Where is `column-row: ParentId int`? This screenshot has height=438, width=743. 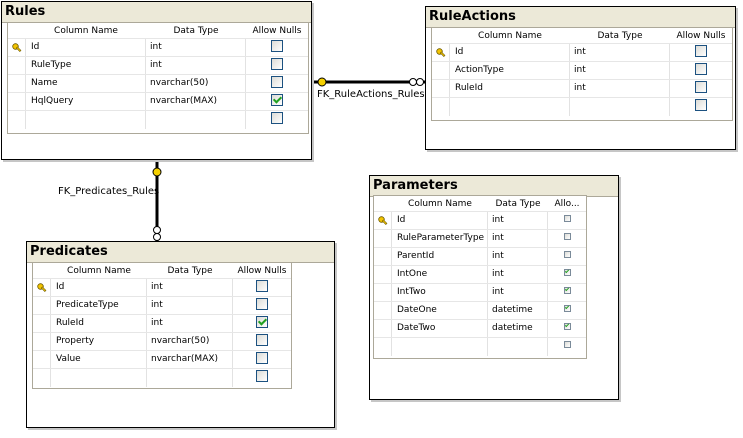
column-row: ParentId int is located at coordinates (480, 256).